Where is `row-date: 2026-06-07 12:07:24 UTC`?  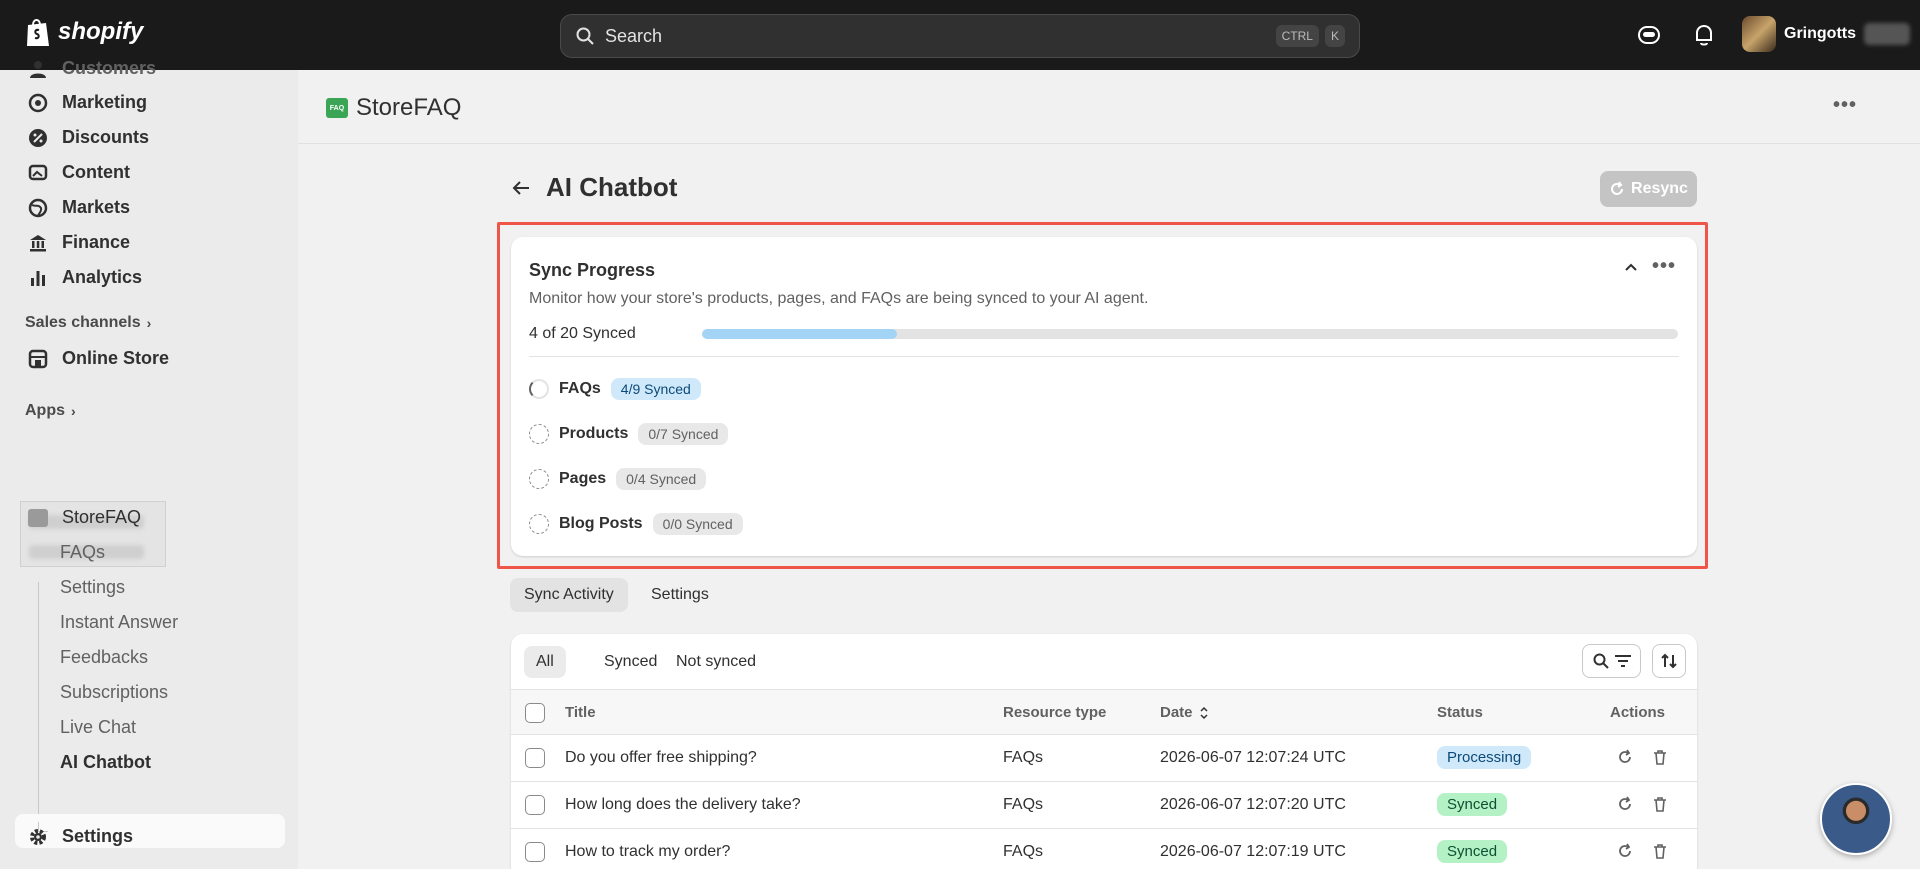
row-date: 2026-06-07 12:07:24 UTC is located at coordinates (1253, 757).